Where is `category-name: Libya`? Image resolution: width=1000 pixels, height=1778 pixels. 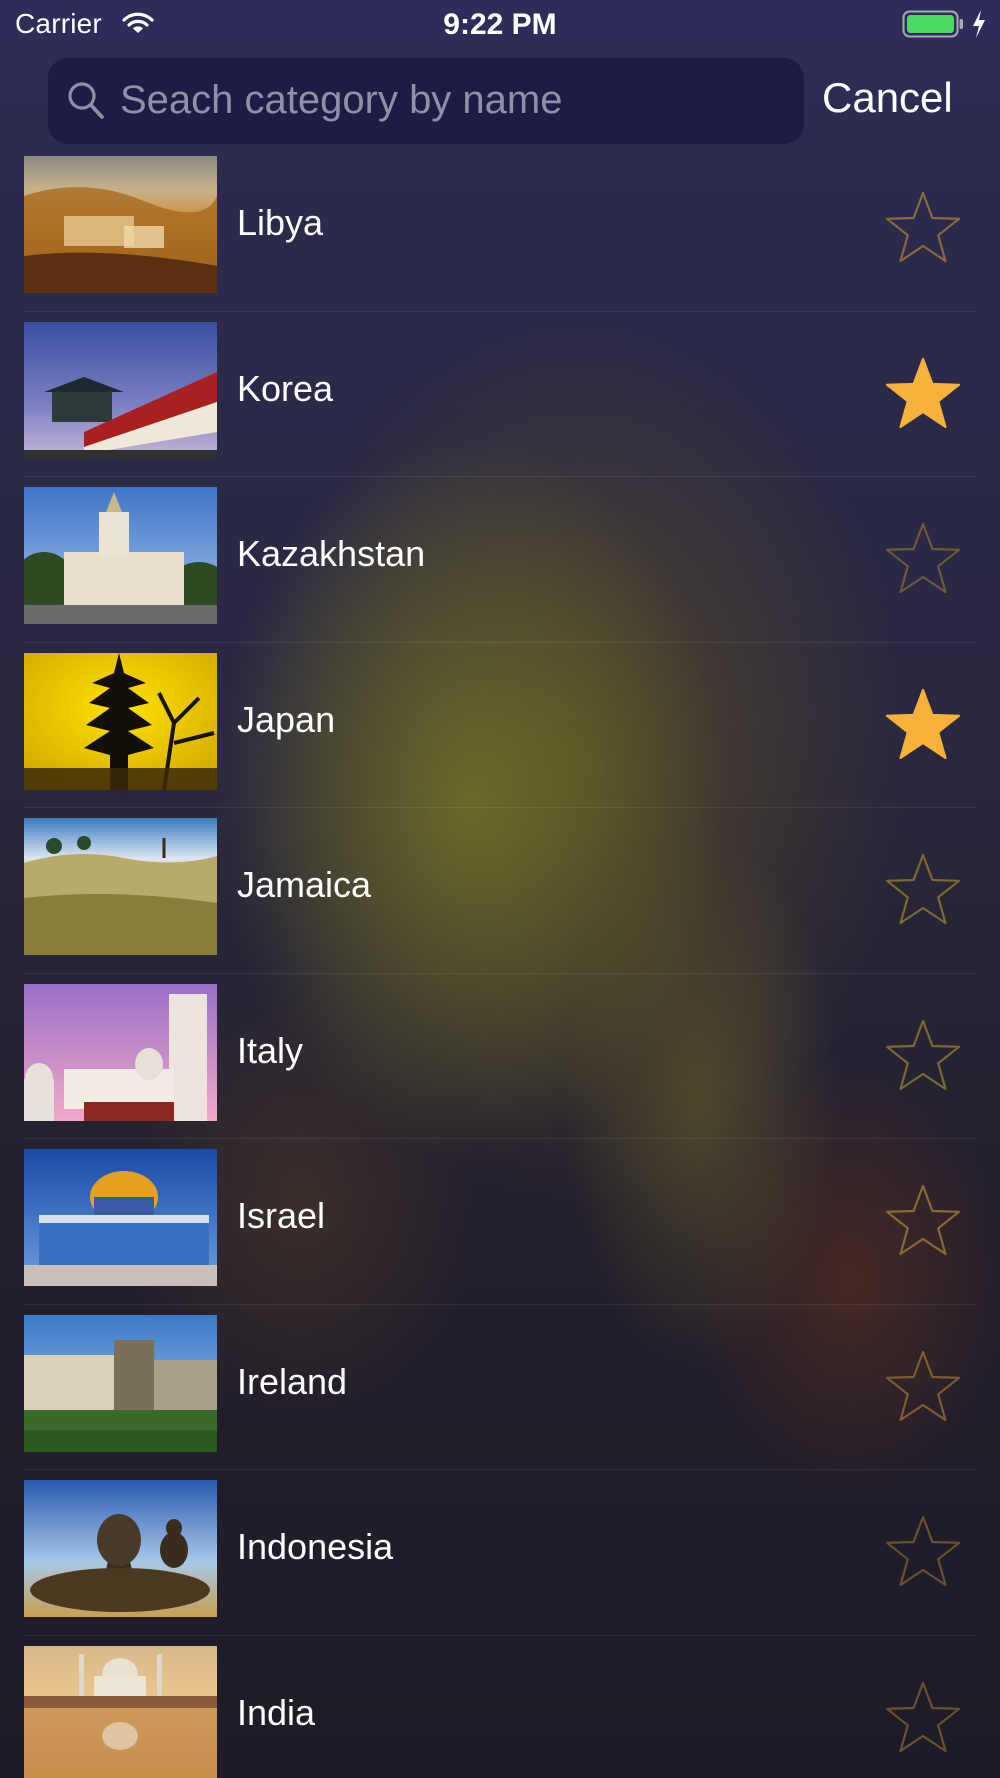 category-name: Libya is located at coordinates (280, 222).